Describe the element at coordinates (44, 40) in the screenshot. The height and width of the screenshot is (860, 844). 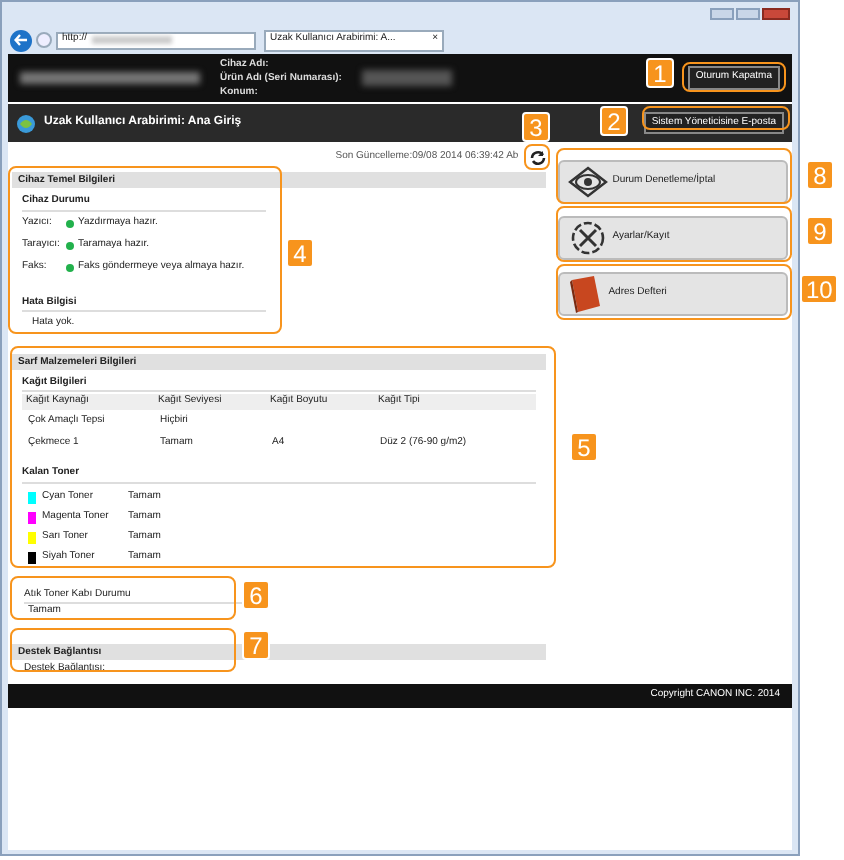
I see `forward-button` at that location.